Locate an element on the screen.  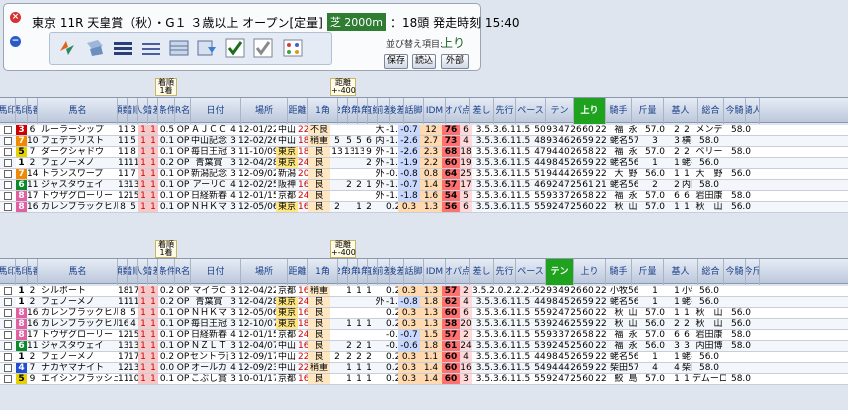
top-header-15: 3角 is located at coordinates (353, 111).